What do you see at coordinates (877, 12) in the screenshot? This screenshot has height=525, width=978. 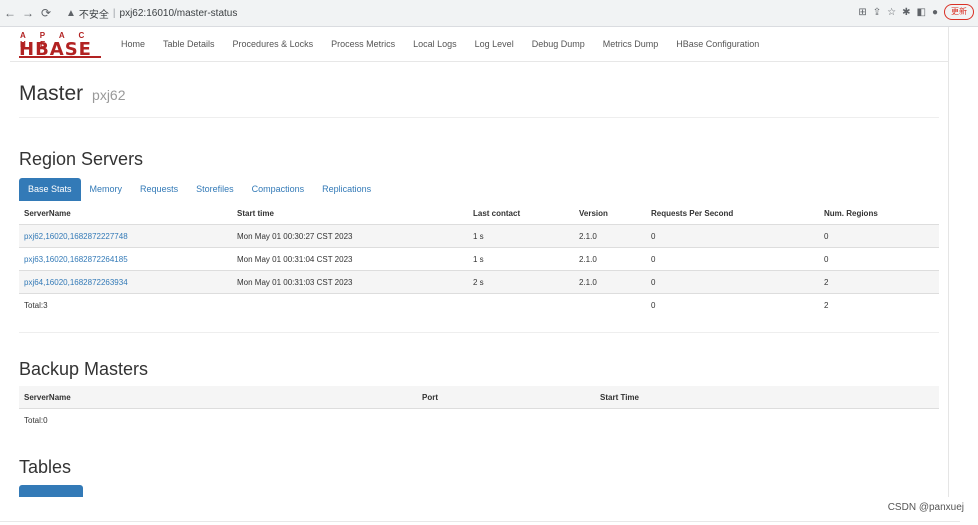 I see `share-icon: ⇪` at bounding box center [877, 12].